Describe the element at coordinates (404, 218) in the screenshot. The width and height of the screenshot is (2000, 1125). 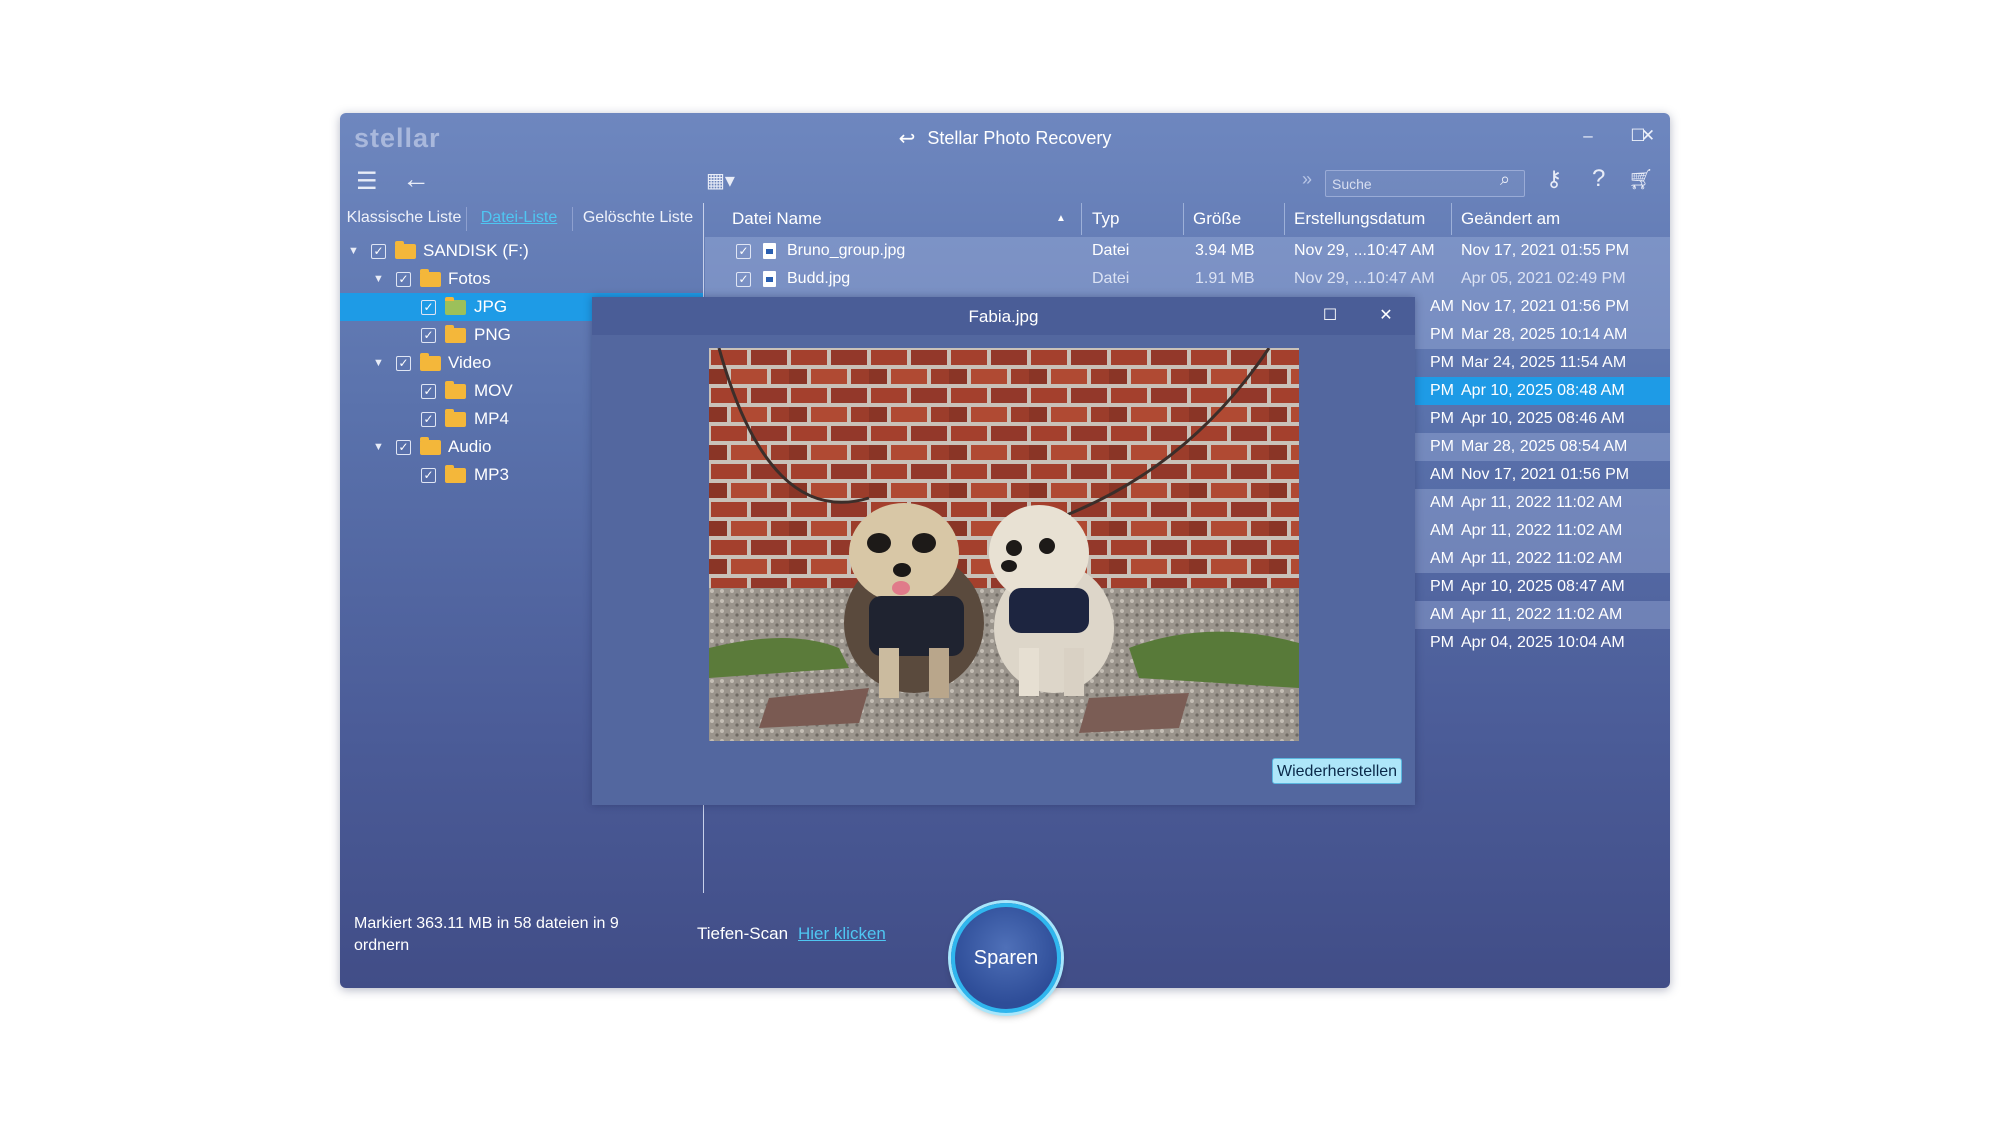
I see `tab-klassische-liste: Klassische Liste` at that location.